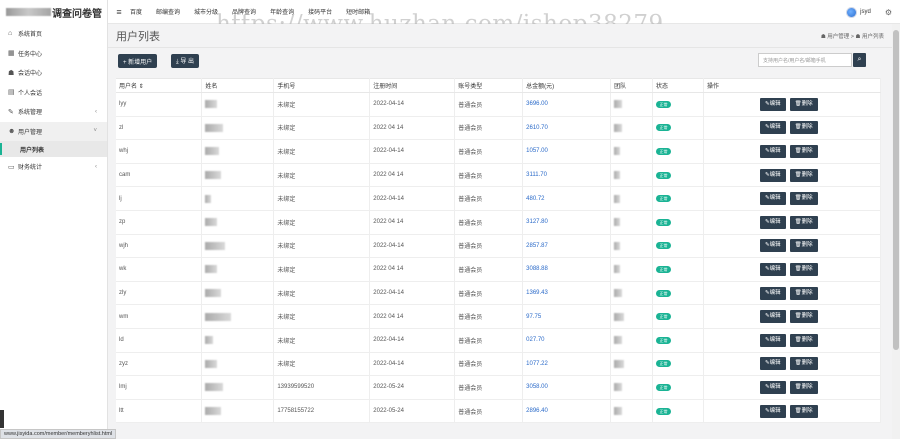 This screenshot has height=439, width=900. I want to click on cell-date: 2022-04-14, so click(412, 364).